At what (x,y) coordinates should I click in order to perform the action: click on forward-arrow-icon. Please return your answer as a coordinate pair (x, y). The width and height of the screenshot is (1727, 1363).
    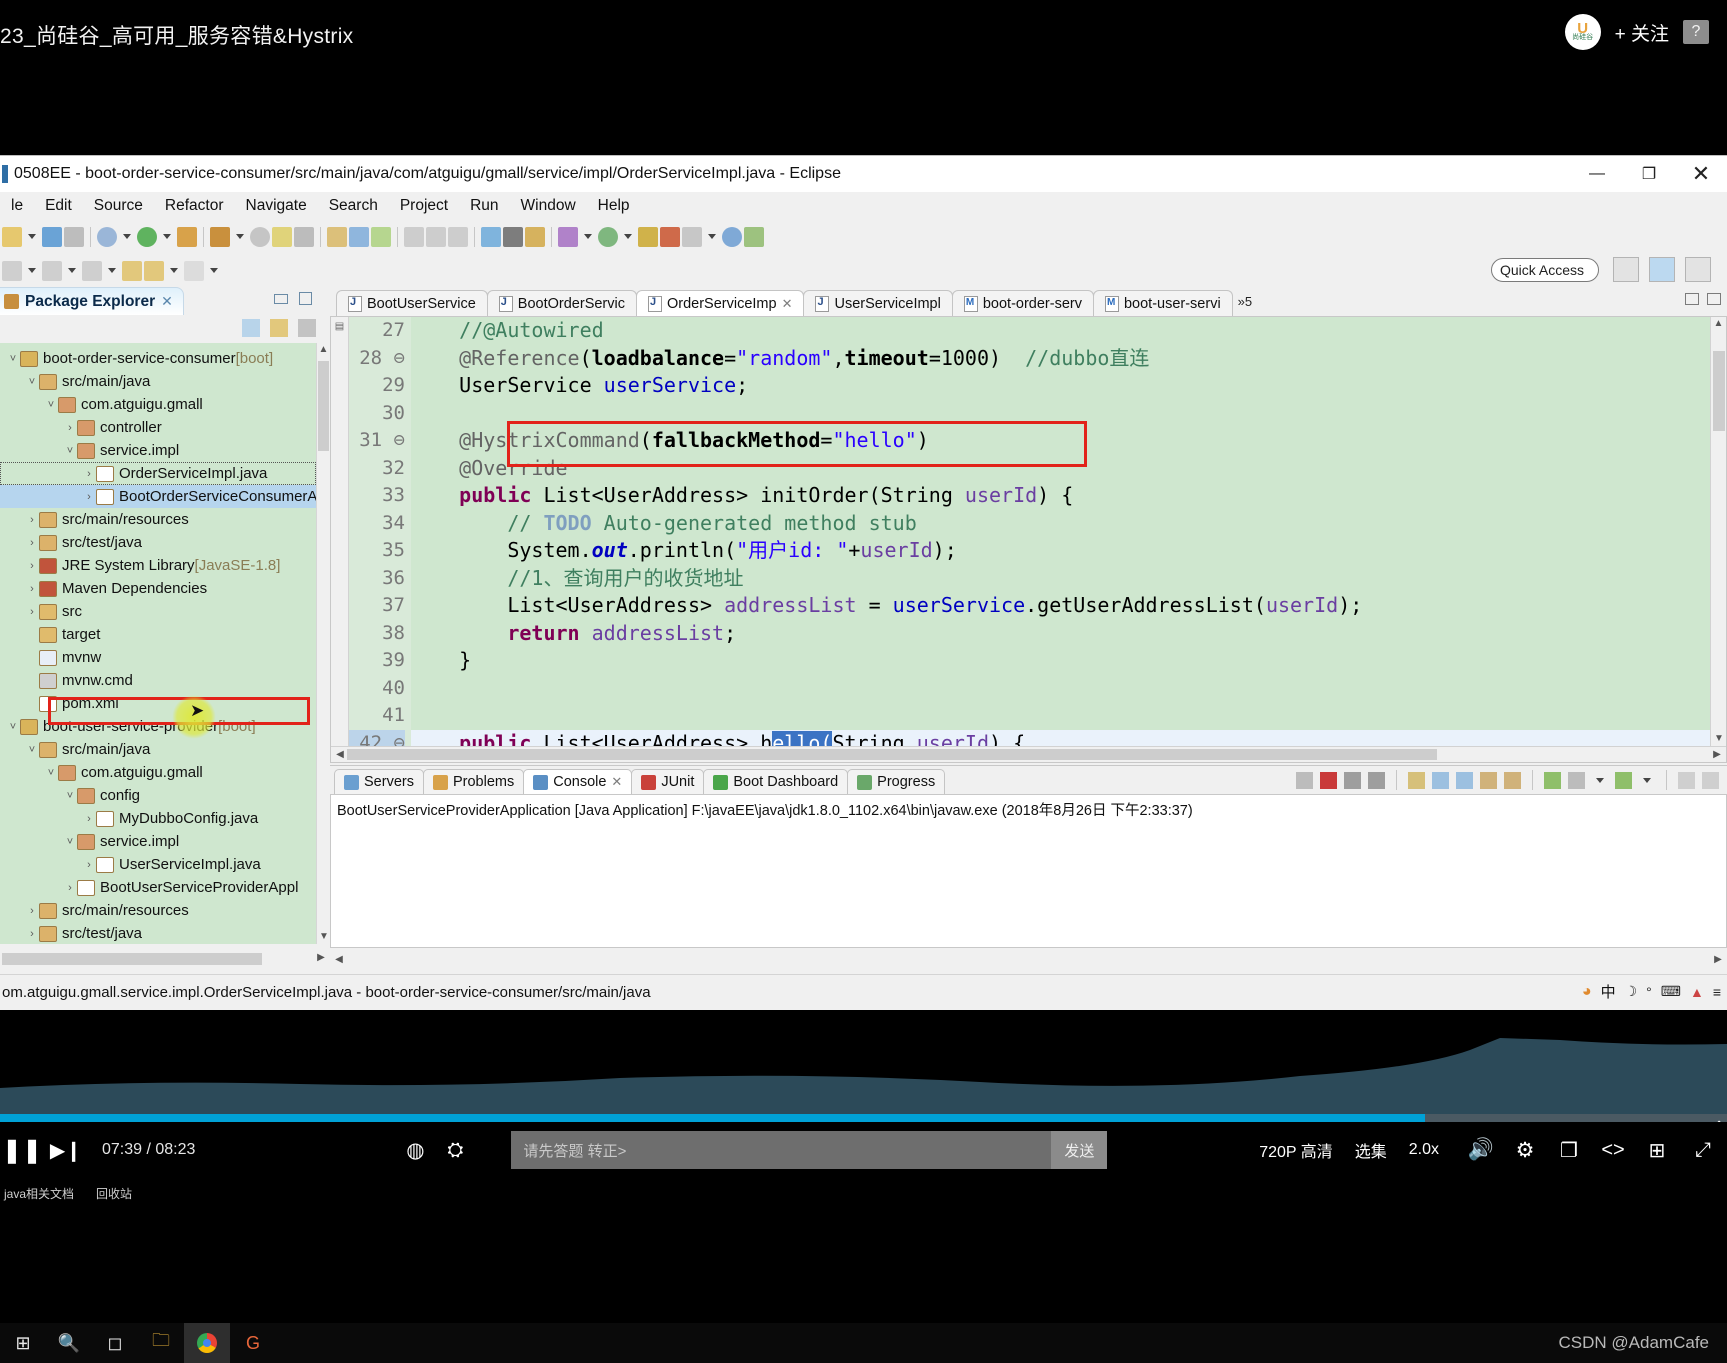
    Looking at the image, I should click on (154, 270).